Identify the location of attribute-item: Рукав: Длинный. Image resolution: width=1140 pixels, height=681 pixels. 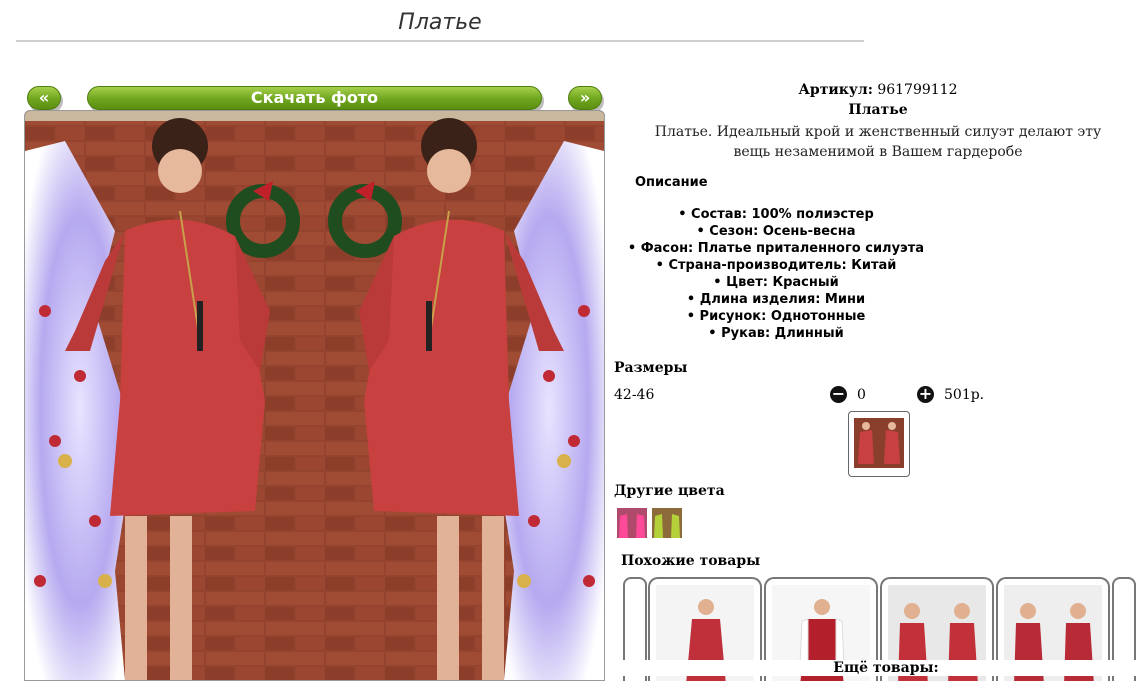
(776, 333).